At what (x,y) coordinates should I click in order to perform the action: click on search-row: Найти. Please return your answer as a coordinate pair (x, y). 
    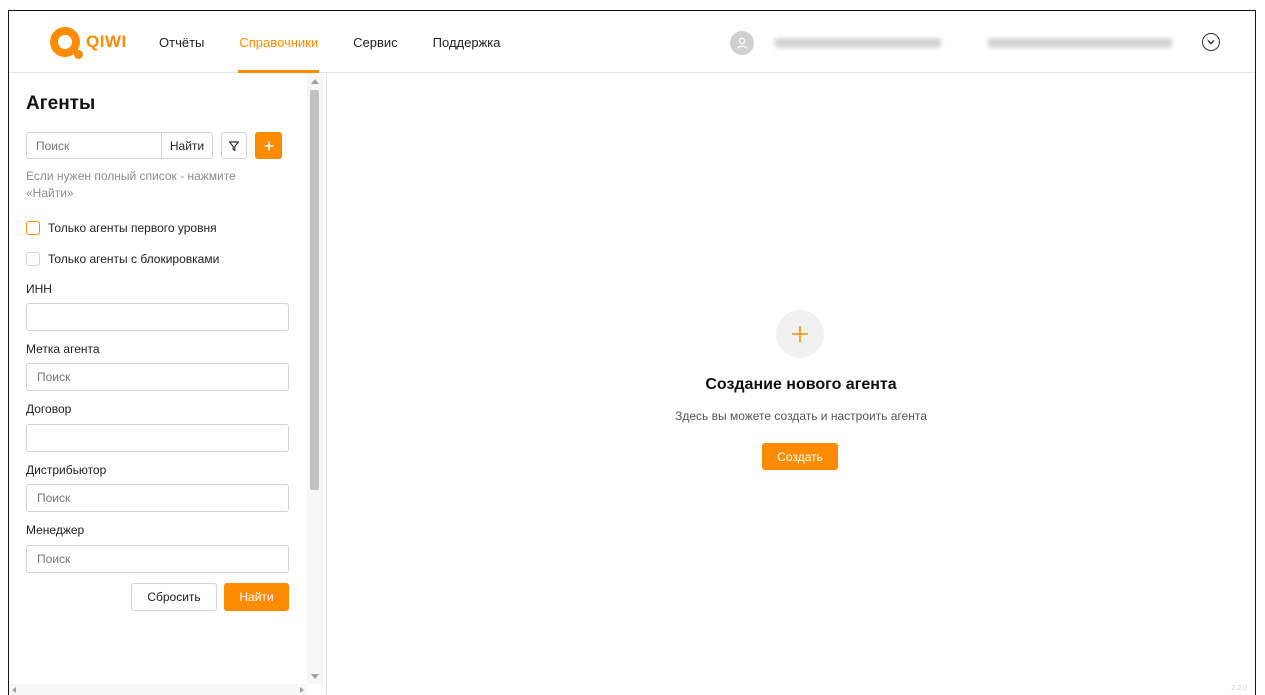
    Looking at the image, I should click on (154, 145).